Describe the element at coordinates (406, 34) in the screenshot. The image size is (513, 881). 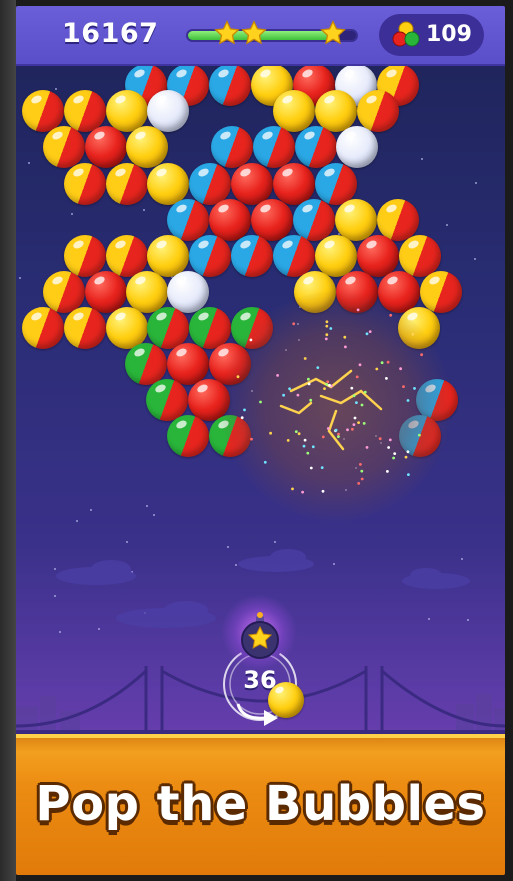
I see `bubbles-currency-icon` at that location.